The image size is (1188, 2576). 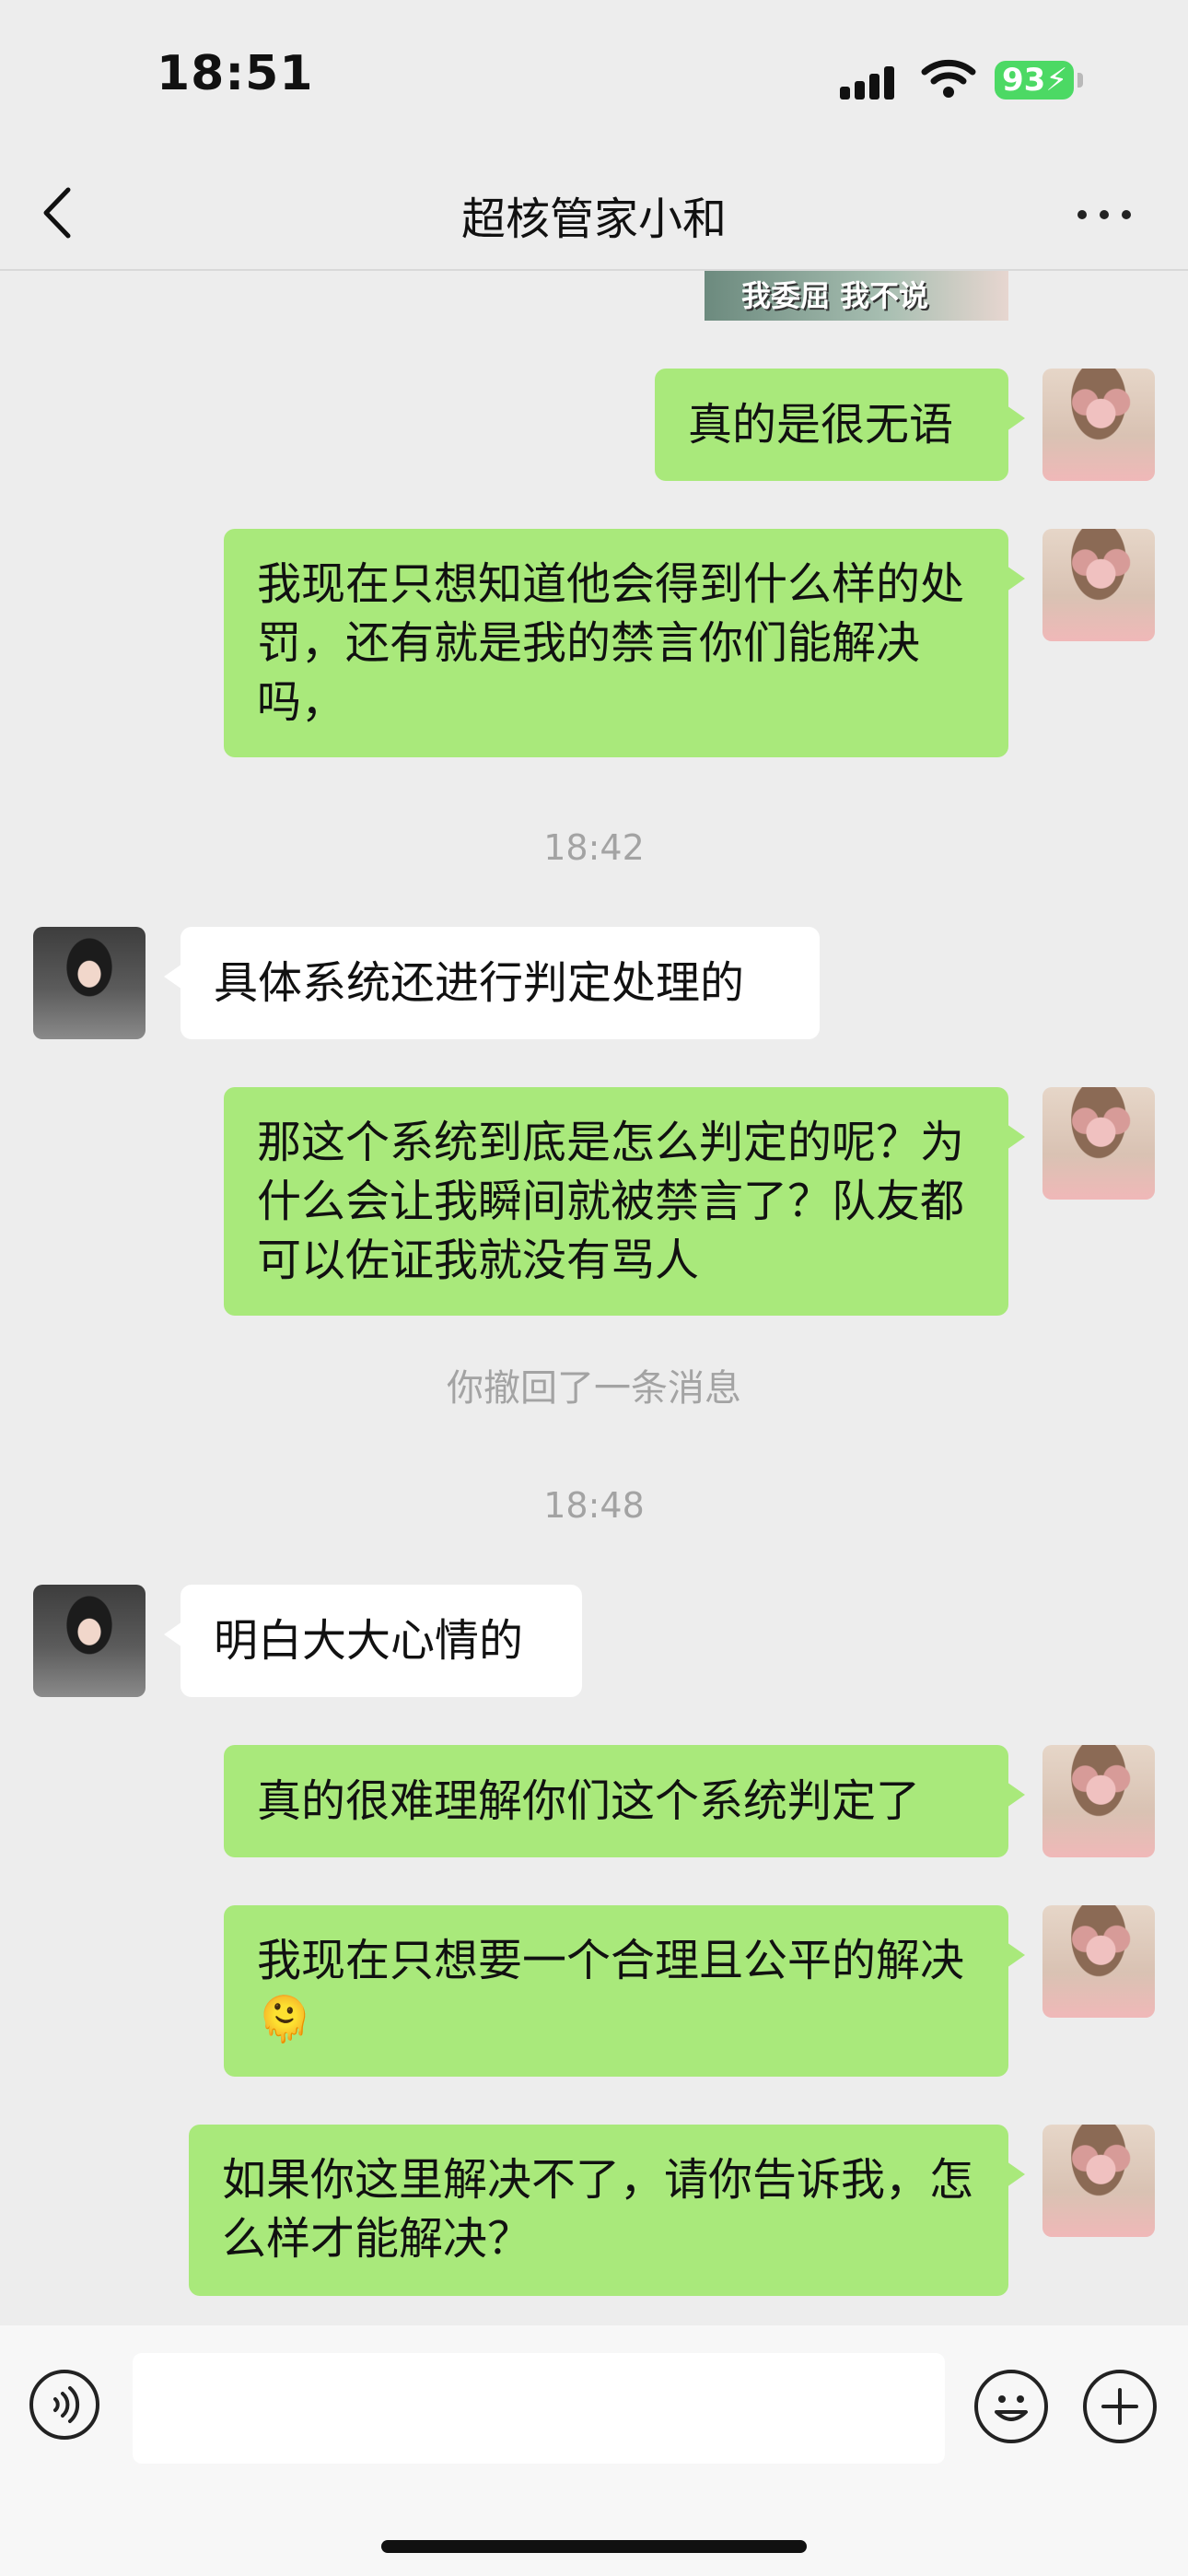 What do you see at coordinates (594, 2546) in the screenshot?
I see `home-indicator` at bounding box center [594, 2546].